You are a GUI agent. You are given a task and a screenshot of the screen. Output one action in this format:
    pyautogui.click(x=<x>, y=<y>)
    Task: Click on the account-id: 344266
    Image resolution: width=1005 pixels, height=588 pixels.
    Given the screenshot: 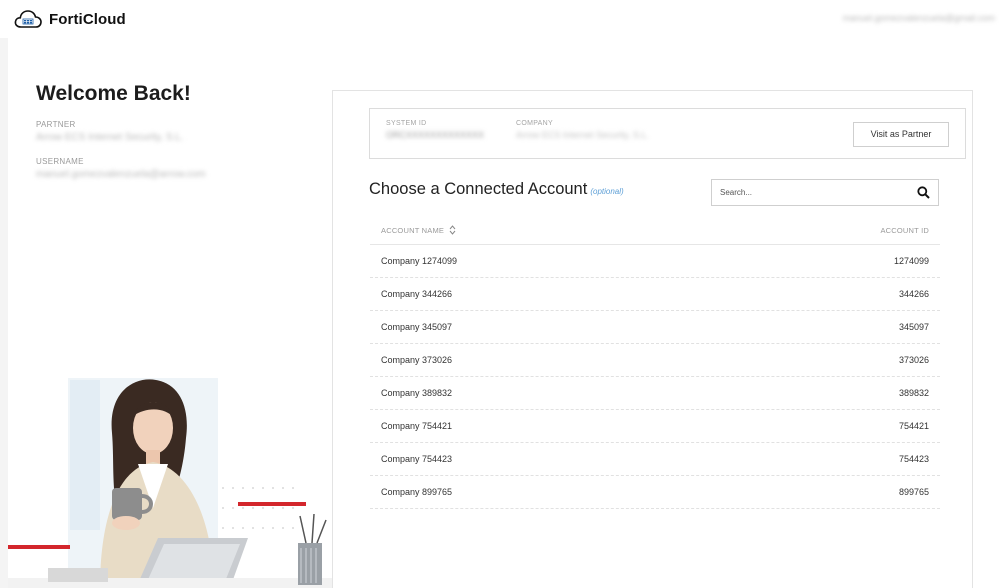 What is the action you would take?
    pyautogui.click(x=913, y=294)
    